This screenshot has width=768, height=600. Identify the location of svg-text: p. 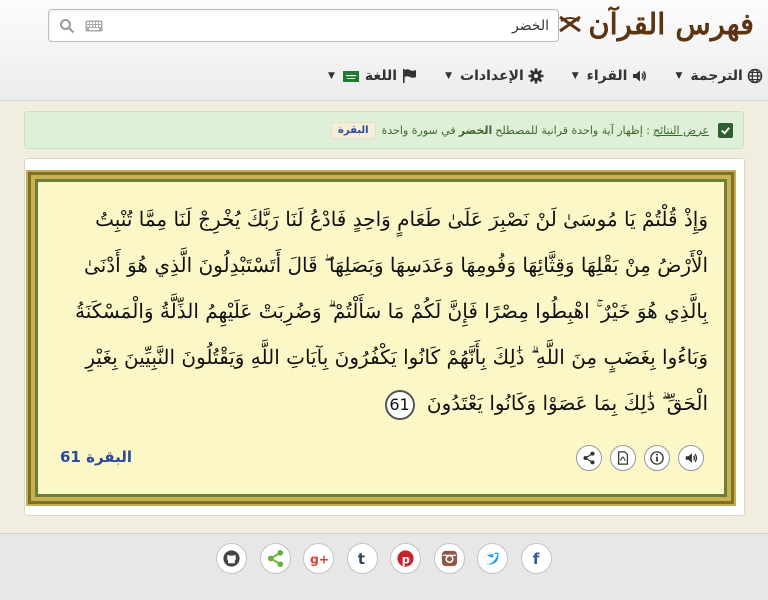
(406, 559).